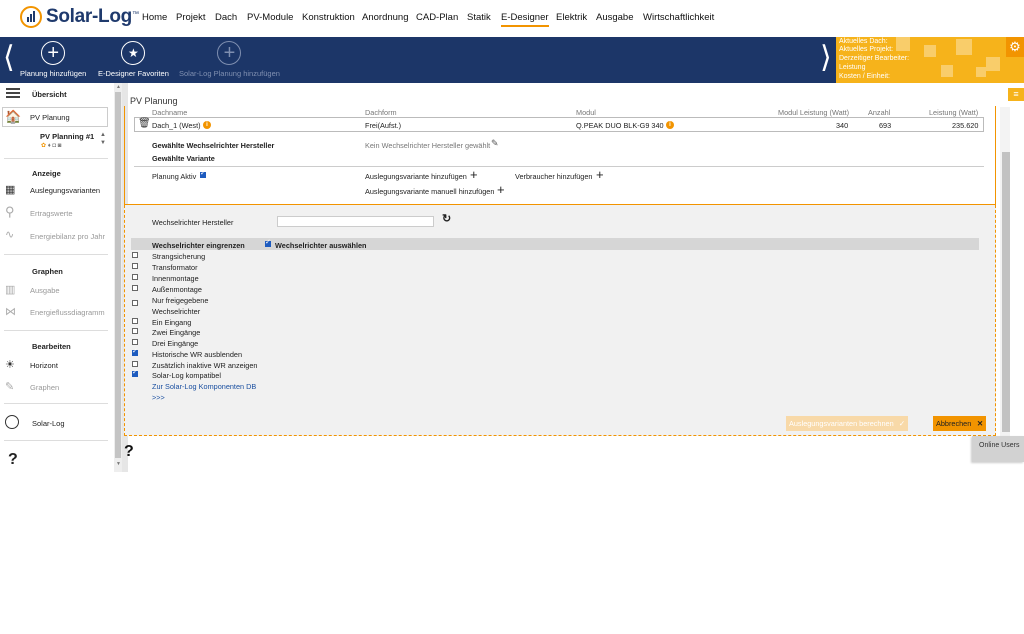 This screenshot has height=634, width=1024. I want to click on cell-roof-form: Frei(Aufst.), so click(383, 125).